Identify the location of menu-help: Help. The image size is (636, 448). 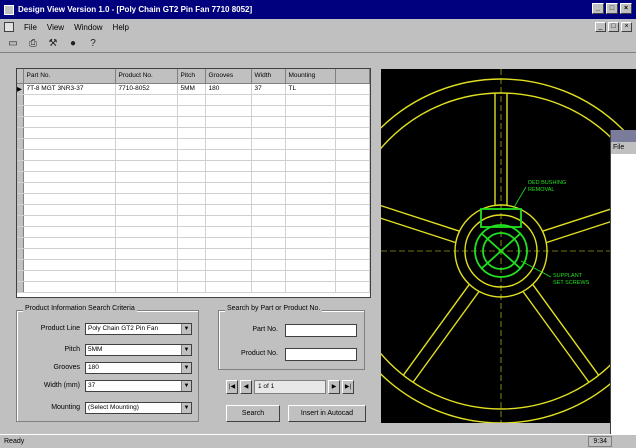
(121, 27).